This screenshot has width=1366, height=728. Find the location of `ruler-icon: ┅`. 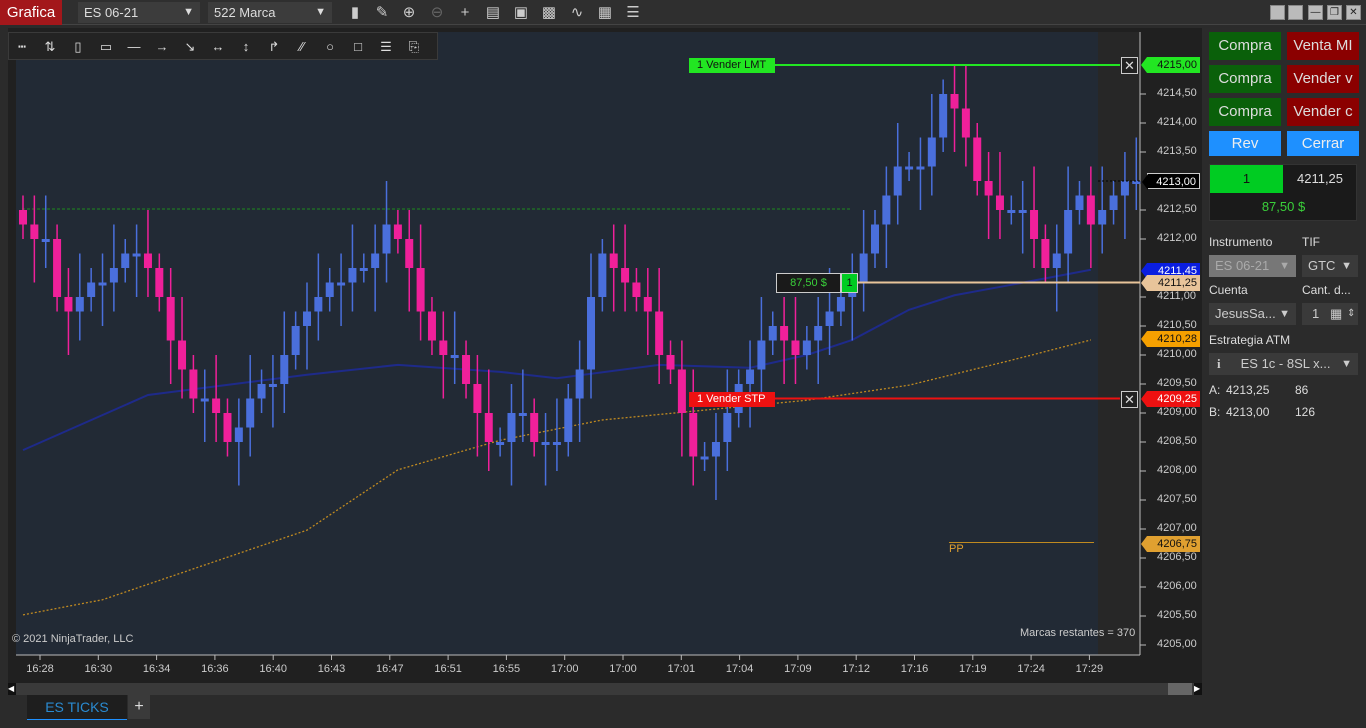

ruler-icon: ┅ is located at coordinates (22, 47).